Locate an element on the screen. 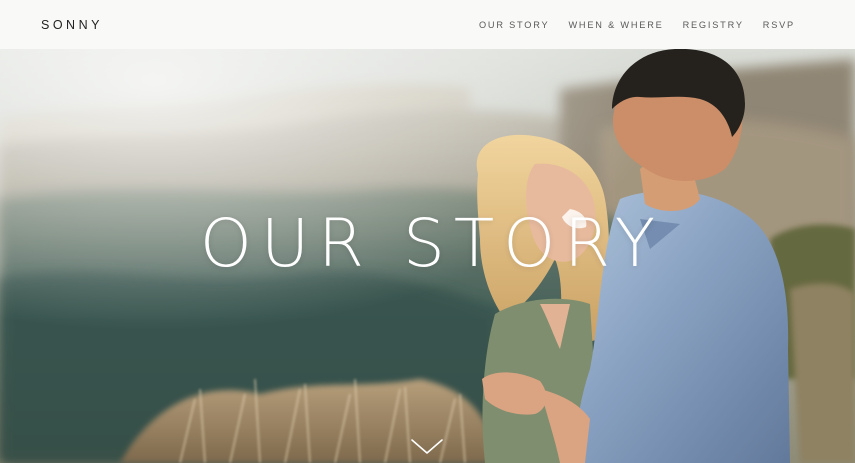 The width and height of the screenshot is (855, 463). nav-link-registry: REGISTRY is located at coordinates (713, 25).